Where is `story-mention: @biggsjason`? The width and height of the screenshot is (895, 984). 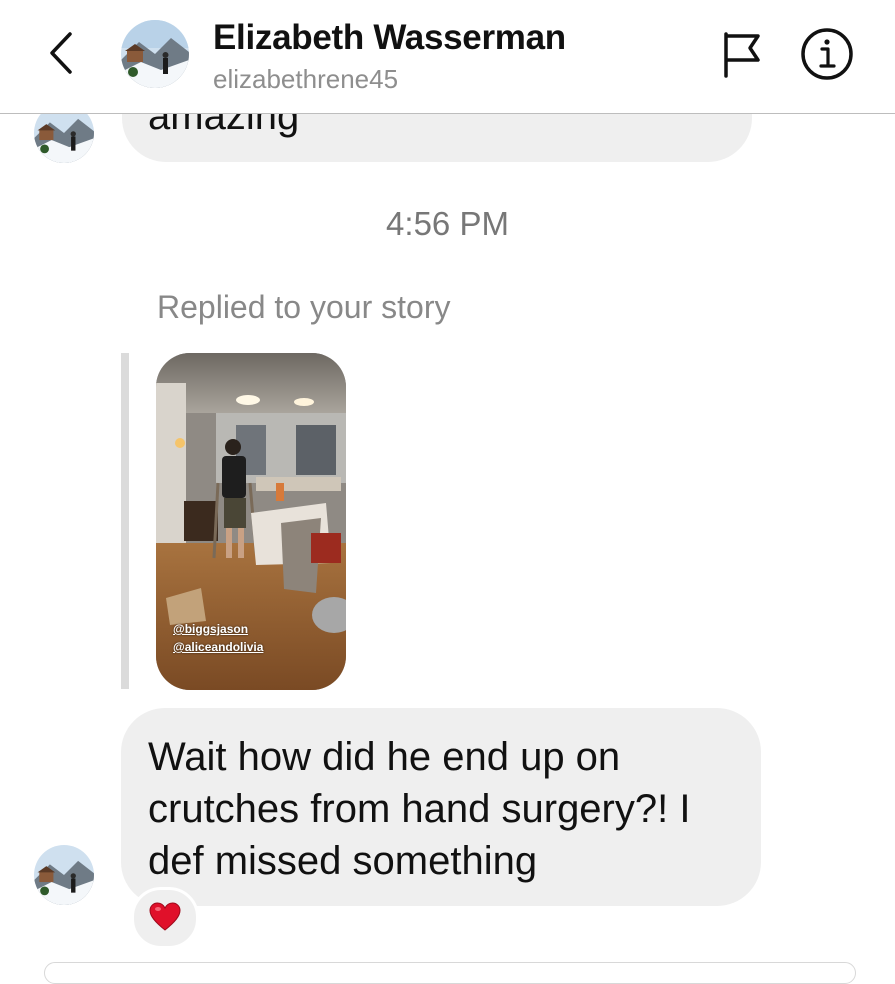 story-mention: @biggsjason is located at coordinates (210, 629).